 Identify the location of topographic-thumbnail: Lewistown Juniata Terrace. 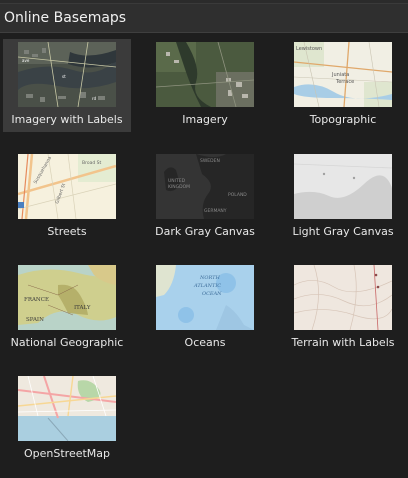
(343, 74).